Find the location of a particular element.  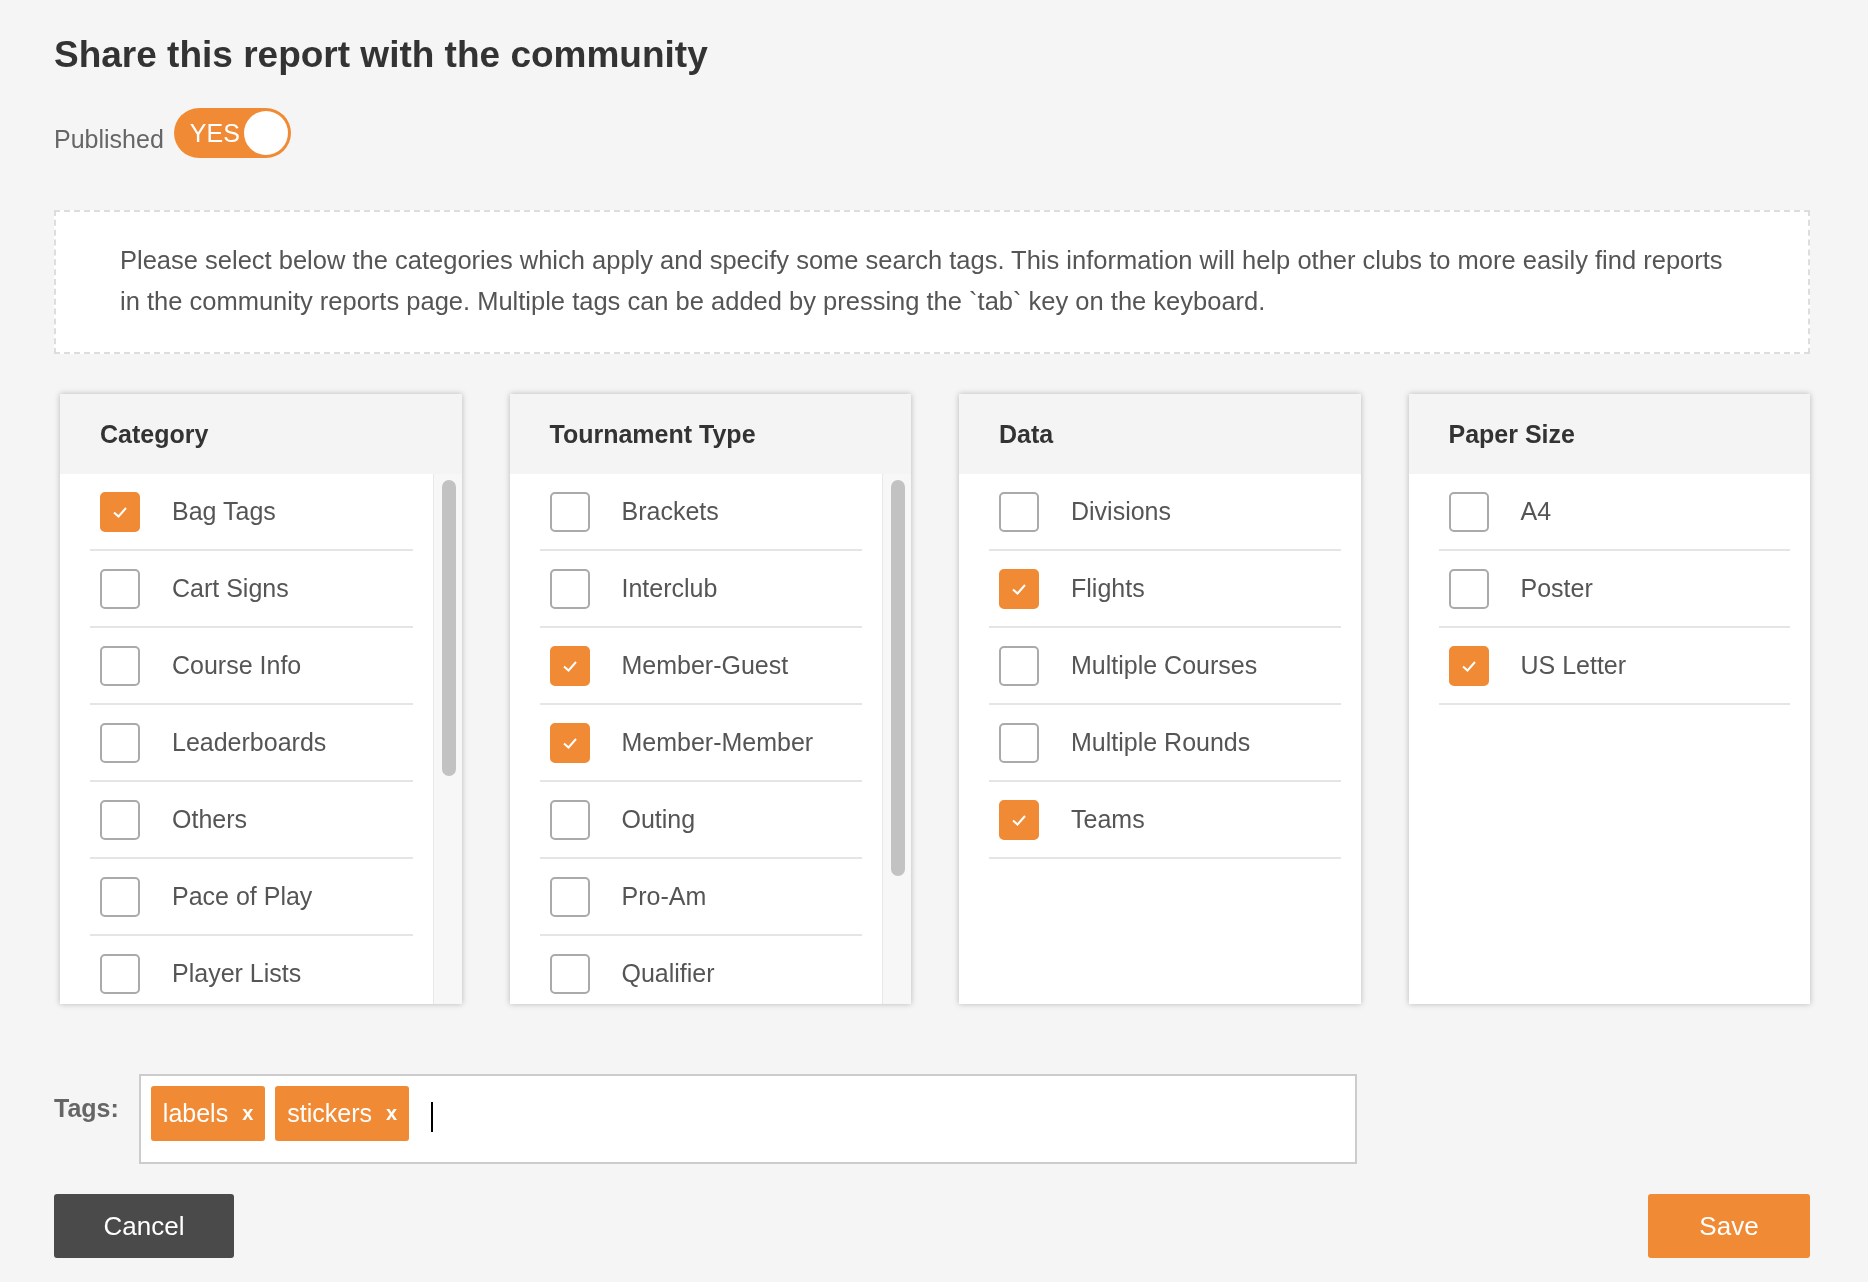

checkbox-label: Multiple Rounds is located at coordinates (1161, 742).